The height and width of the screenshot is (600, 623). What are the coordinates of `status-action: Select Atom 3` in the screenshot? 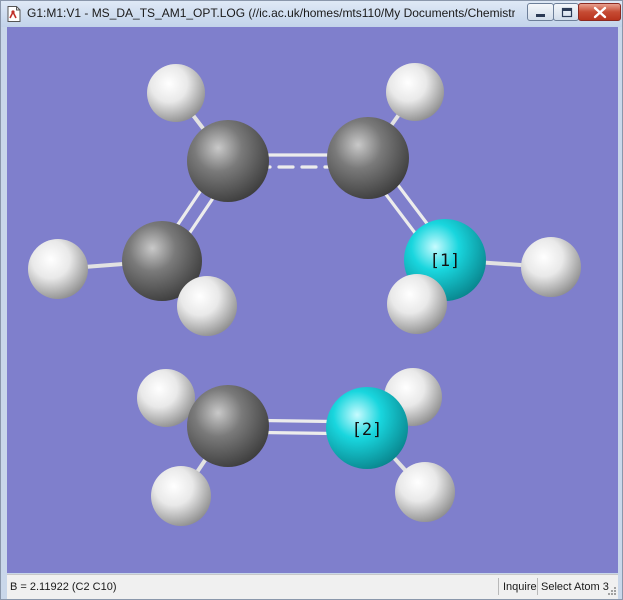 It's located at (575, 587).